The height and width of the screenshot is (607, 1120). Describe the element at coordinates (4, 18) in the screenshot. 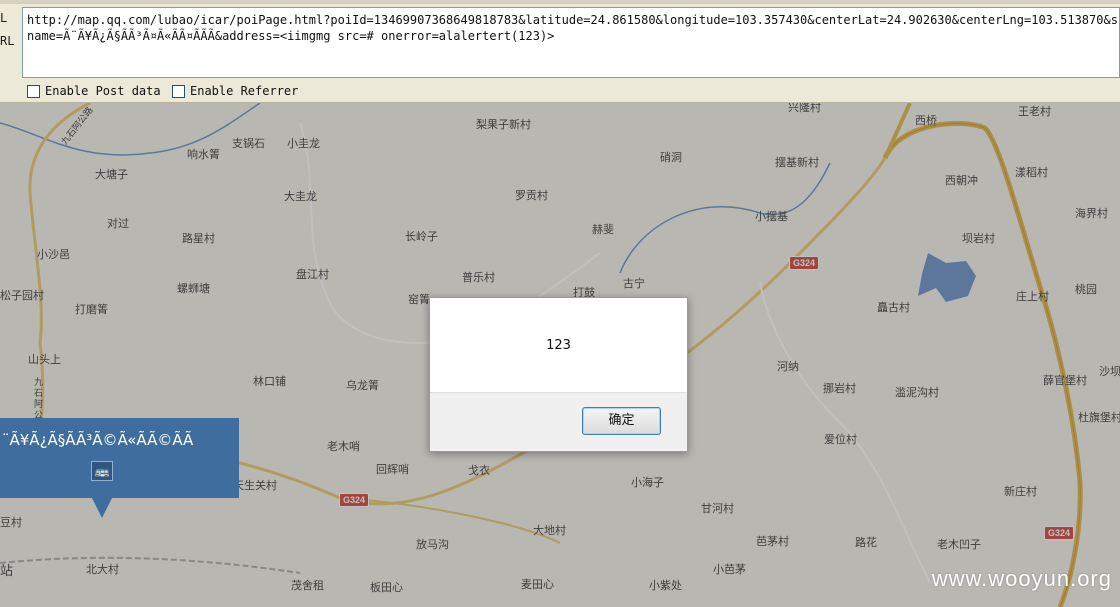

I see `hackbar-label-top: L` at that location.